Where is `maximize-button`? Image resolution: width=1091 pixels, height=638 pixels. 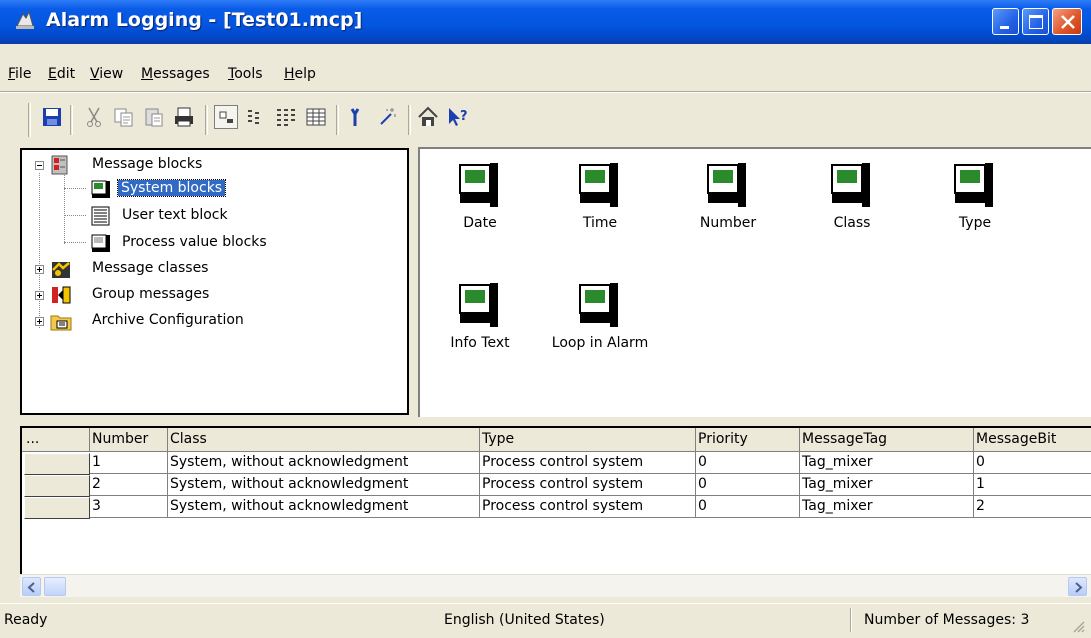 maximize-button is located at coordinates (1035, 21).